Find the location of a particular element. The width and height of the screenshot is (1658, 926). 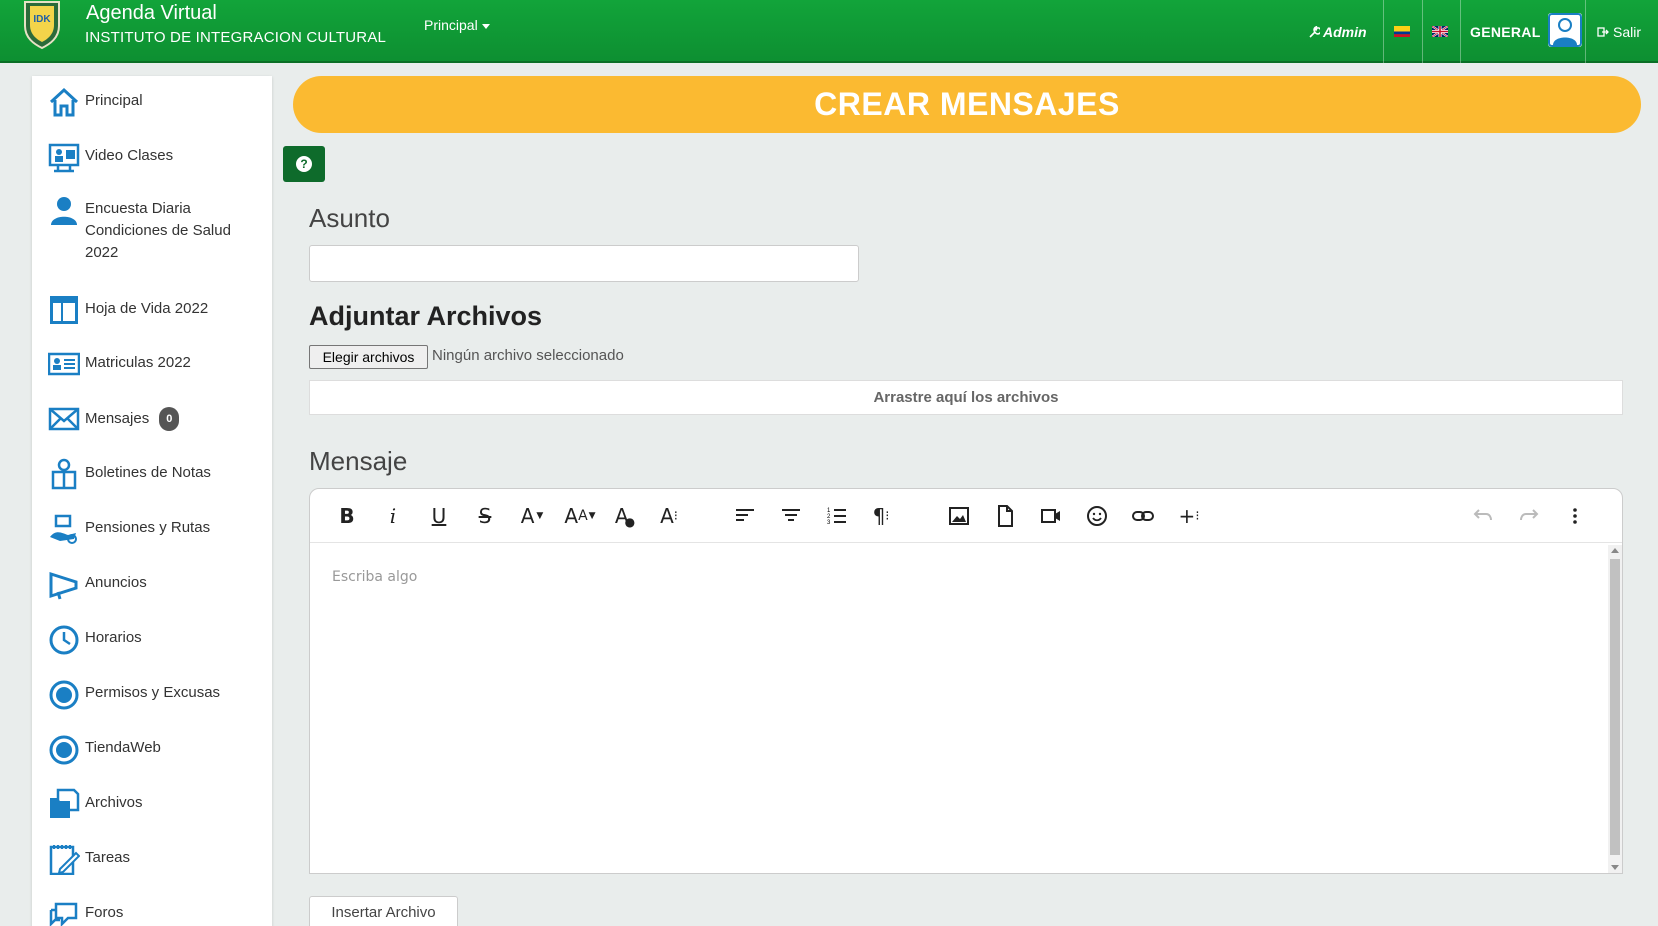

sidebar-item-archivos: Archivos is located at coordinates (154, 804).